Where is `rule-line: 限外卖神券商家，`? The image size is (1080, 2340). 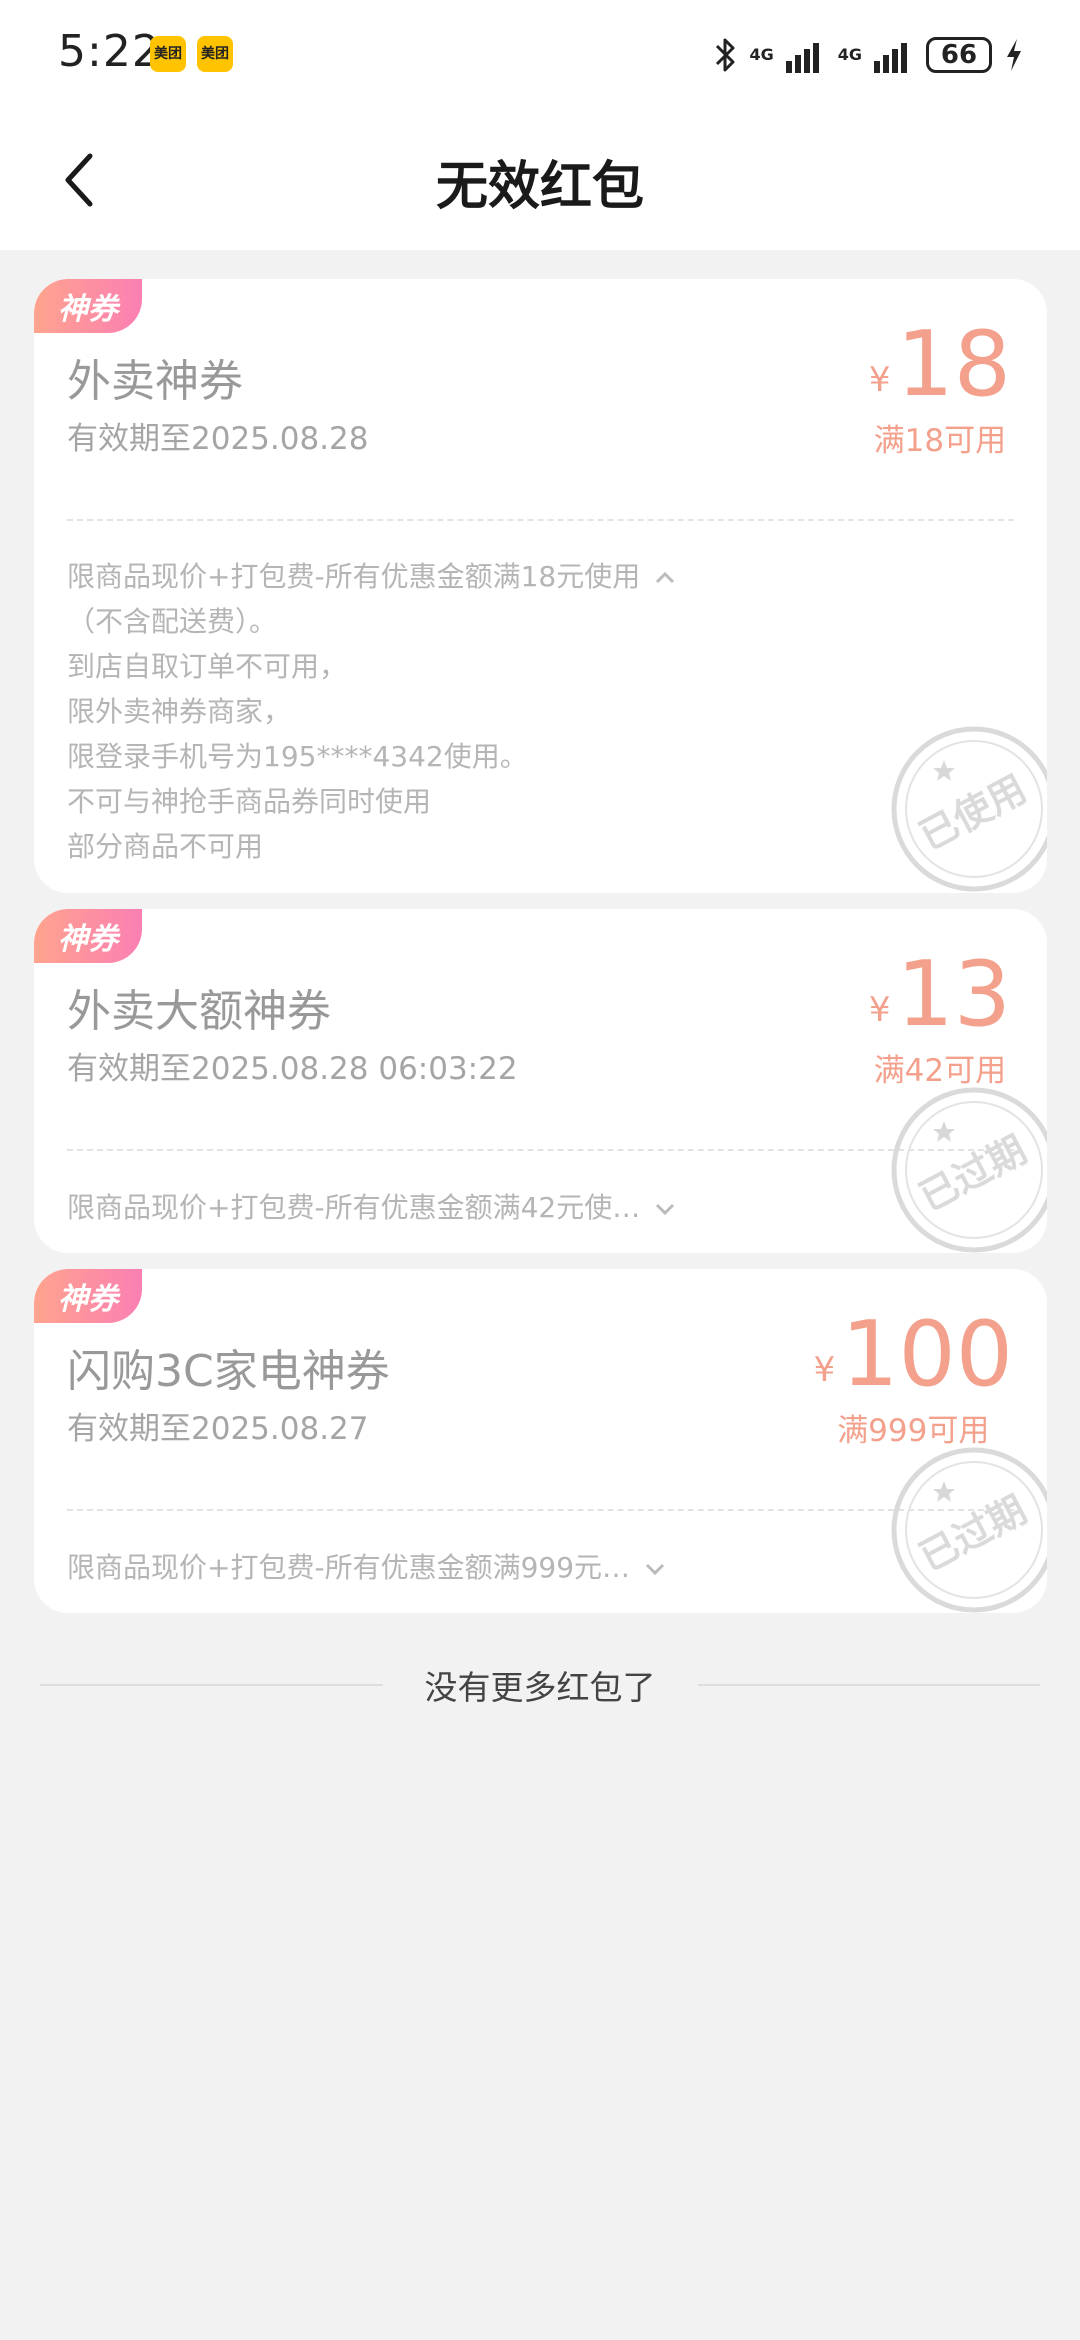
rule-line: 限外卖神券商家， is located at coordinates (179, 711).